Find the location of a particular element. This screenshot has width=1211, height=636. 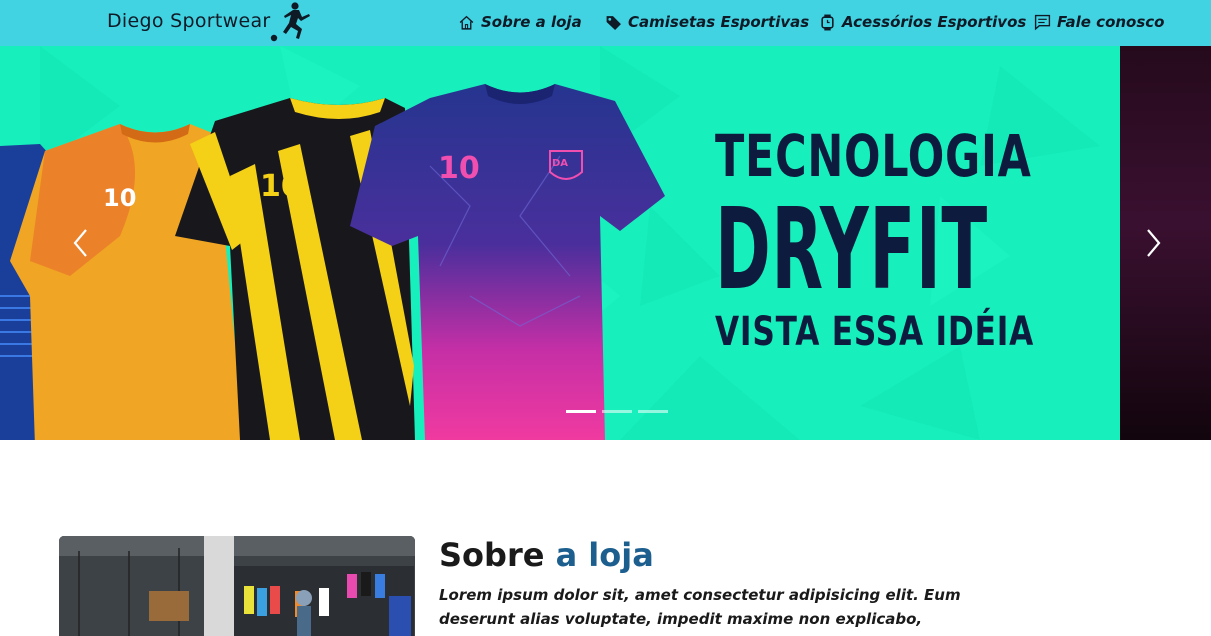

carousel-prev-button is located at coordinates (81, 243).